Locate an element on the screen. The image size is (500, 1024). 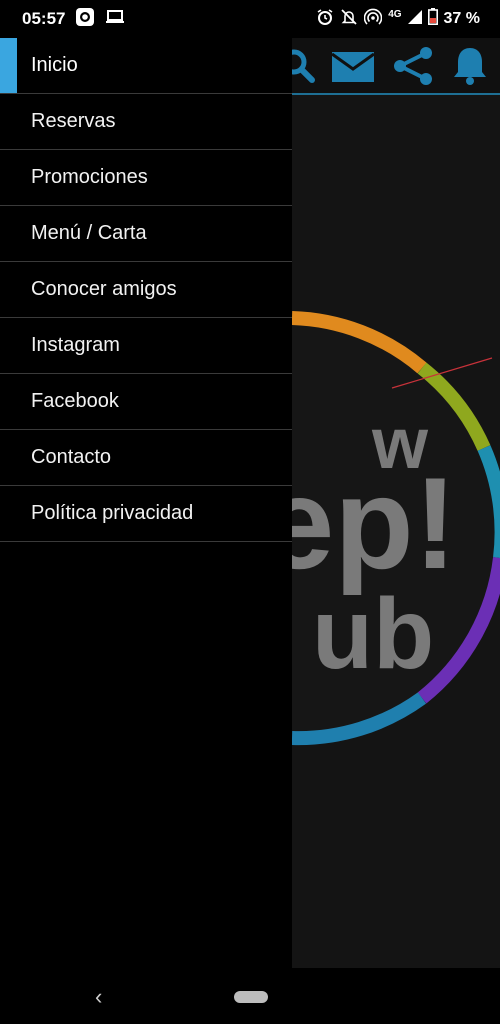
menu-item-label: Reservas is located at coordinates (73, 121).